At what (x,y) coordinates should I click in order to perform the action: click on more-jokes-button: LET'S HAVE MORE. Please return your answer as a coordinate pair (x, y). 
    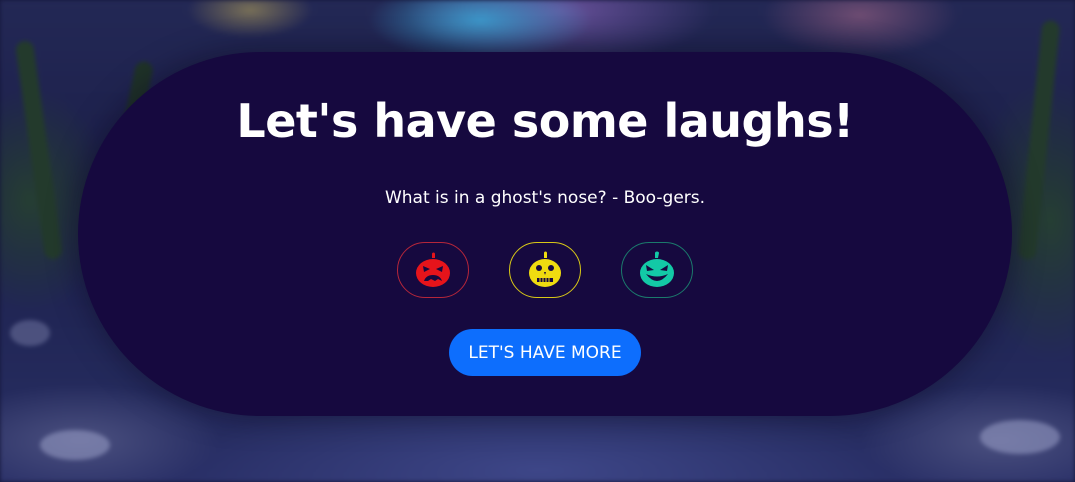
    Looking at the image, I should click on (545, 352).